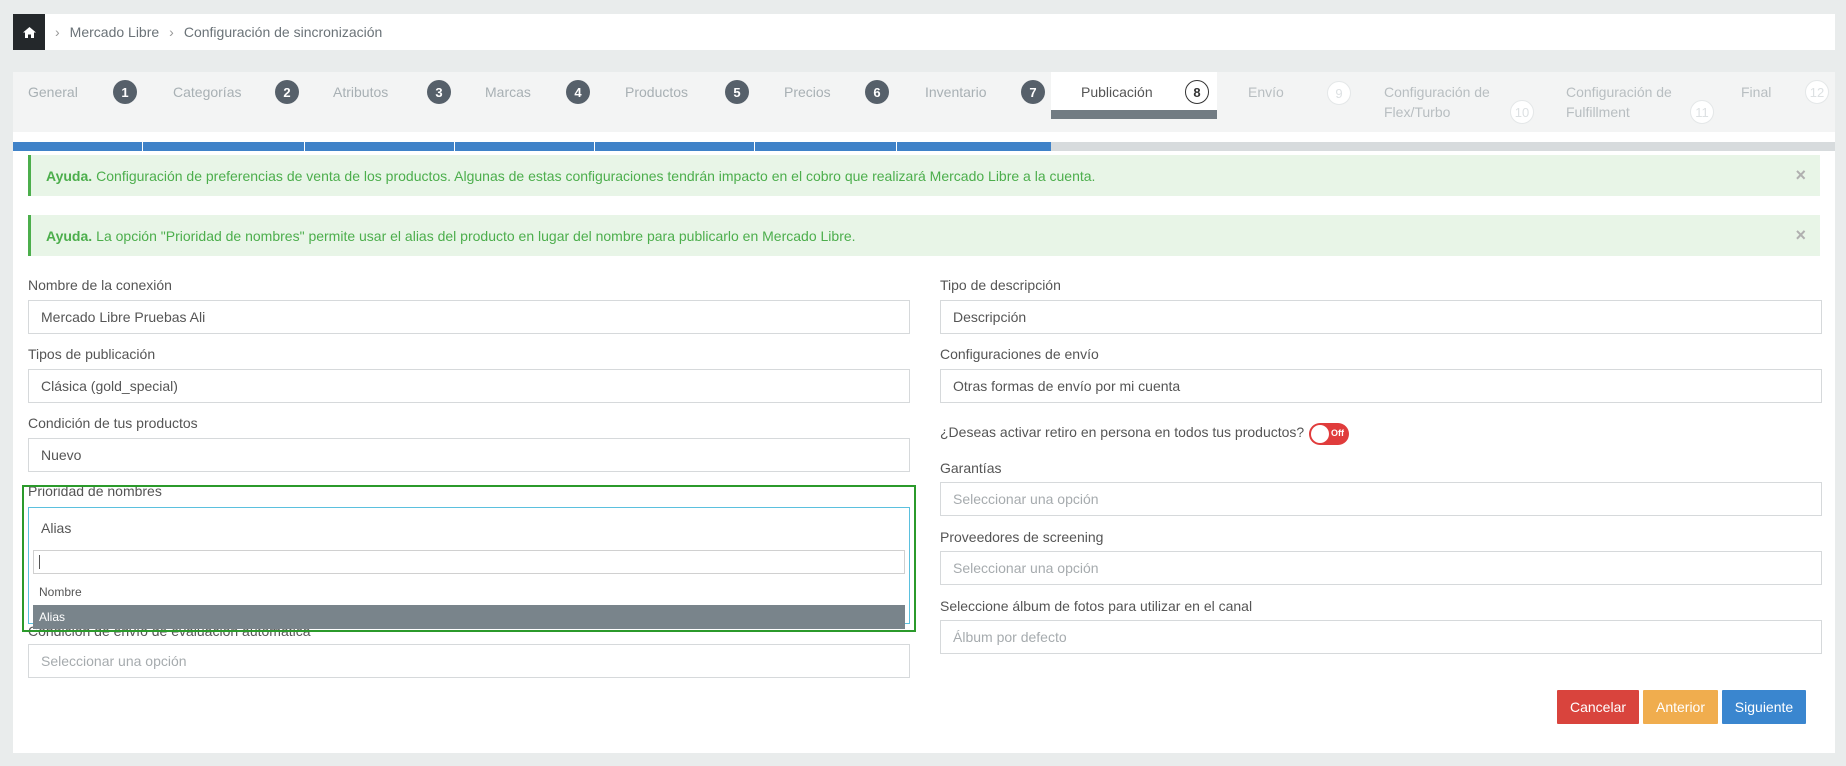 The height and width of the screenshot is (766, 1846). I want to click on pickup-toggle: Off, so click(1329, 434).